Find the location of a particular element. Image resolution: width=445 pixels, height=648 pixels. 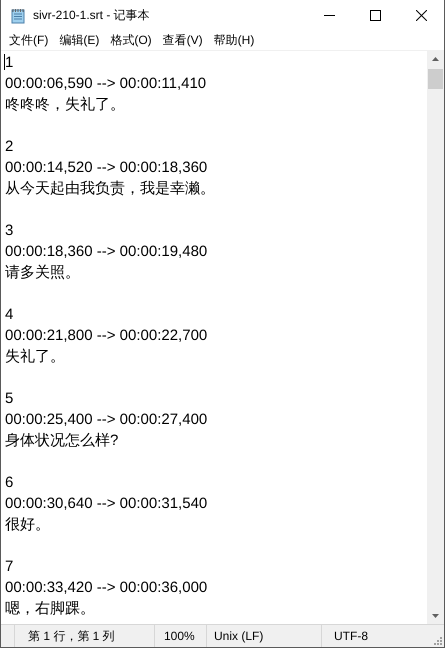

maximize-icon is located at coordinates (375, 15).